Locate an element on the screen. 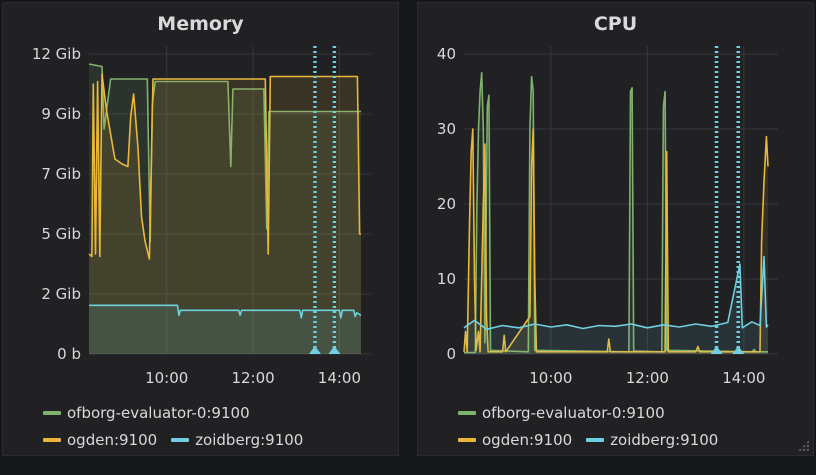 The image size is (816, 475). memory-y-tick-label: 0 b is located at coordinates (69, 354).